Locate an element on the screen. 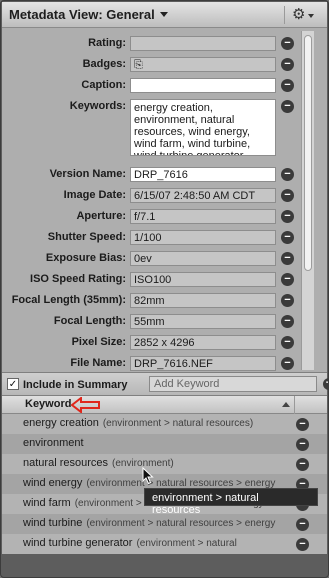 The height and width of the screenshot is (578, 329). field-label: Exposure Bias: is located at coordinates (85, 258).